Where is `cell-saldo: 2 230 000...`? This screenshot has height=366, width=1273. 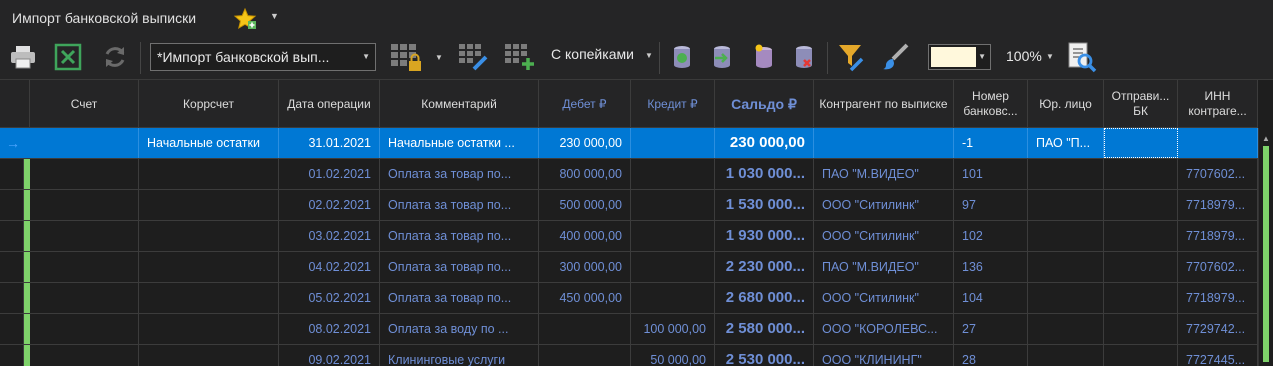 cell-saldo: 2 230 000... is located at coordinates (764, 267).